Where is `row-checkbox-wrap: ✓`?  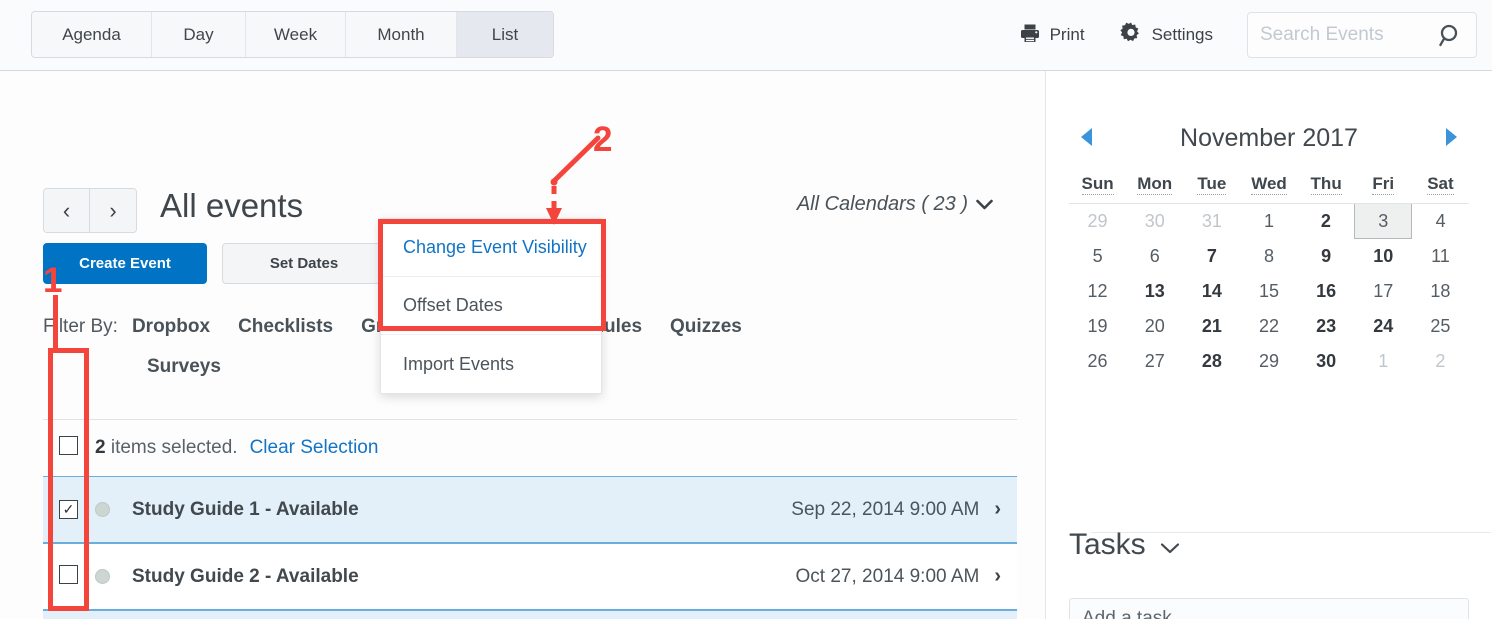 row-checkbox-wrap: ✓ is located at coordinates (68, 509).